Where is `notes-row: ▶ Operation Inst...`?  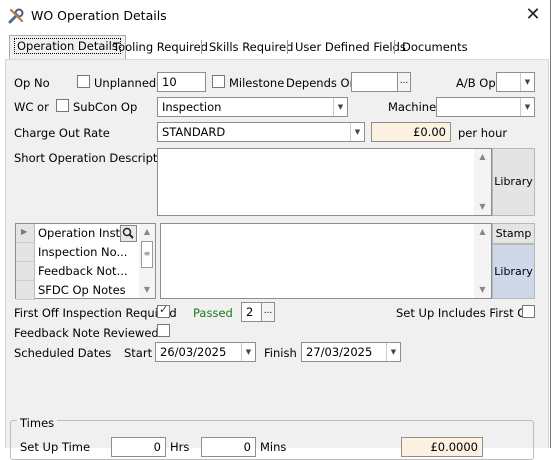
notes-row: ▶ Operation Inst... is located at coordinates (85, 233).